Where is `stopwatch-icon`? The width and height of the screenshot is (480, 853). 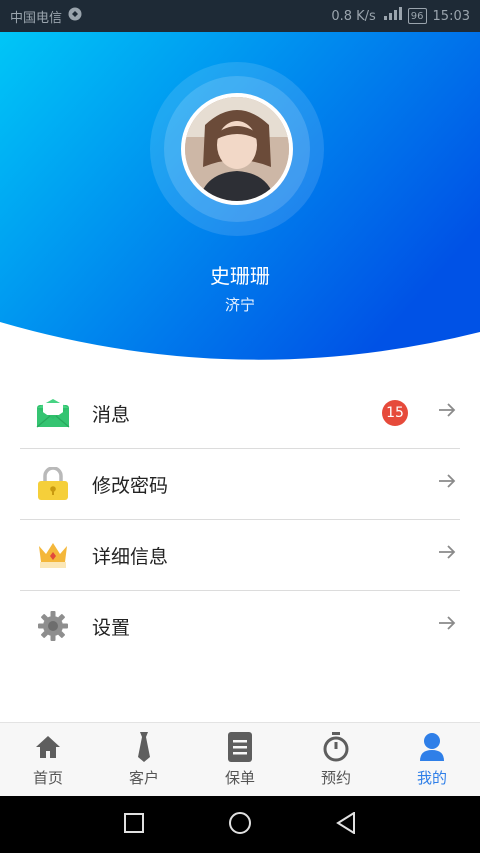 stopwatch-icon is located at coordinates (336, 747).